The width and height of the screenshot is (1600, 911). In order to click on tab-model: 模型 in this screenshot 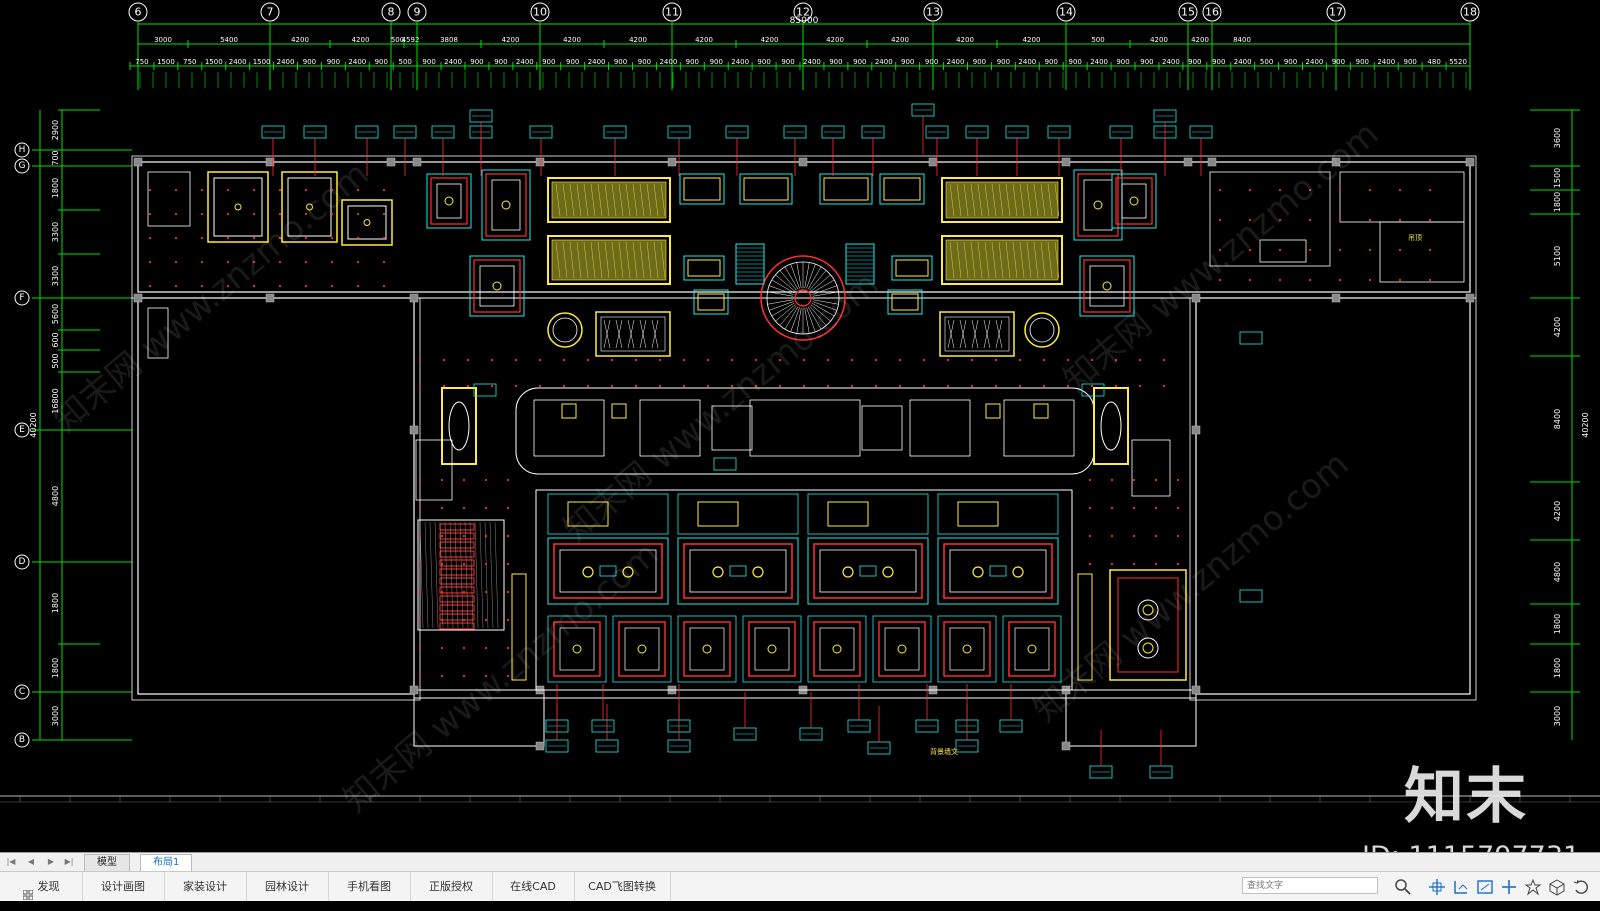, I will do `click(107, 862)`.